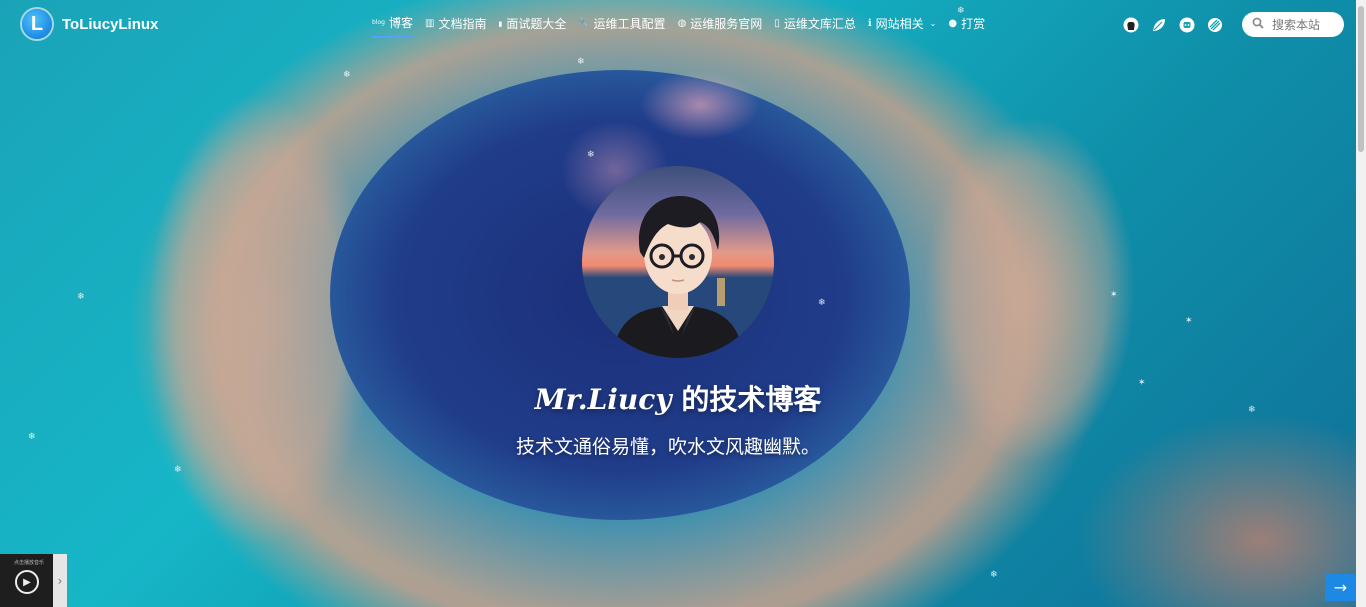 The width and height of the screenshot is (1366, 607). I want to click on site-logo: L, so click(37, 24).